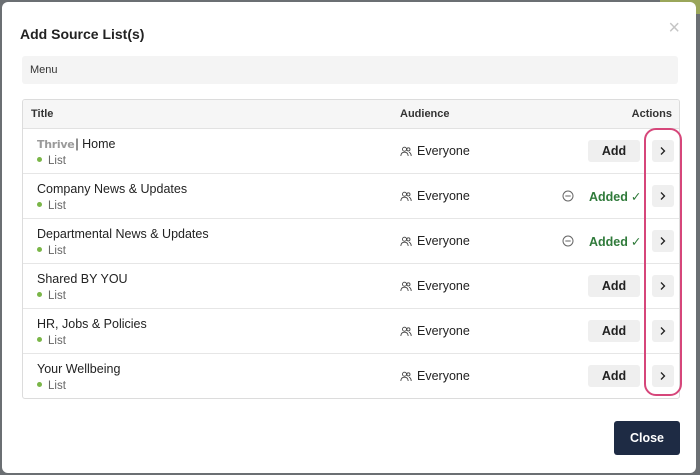 The width and height of the screenshot is (700, 475). What do you see at coordinates (351, 376) in the screenshot?
I see `table-row: Your Wellbeing List Everyone Add` at bounding box center [351, 376].